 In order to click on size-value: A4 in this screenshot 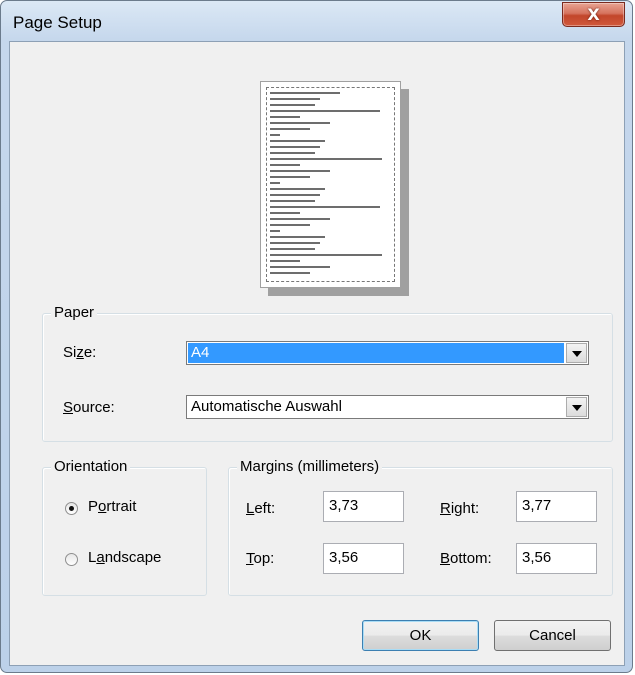, I will do `click(376, 353)`.